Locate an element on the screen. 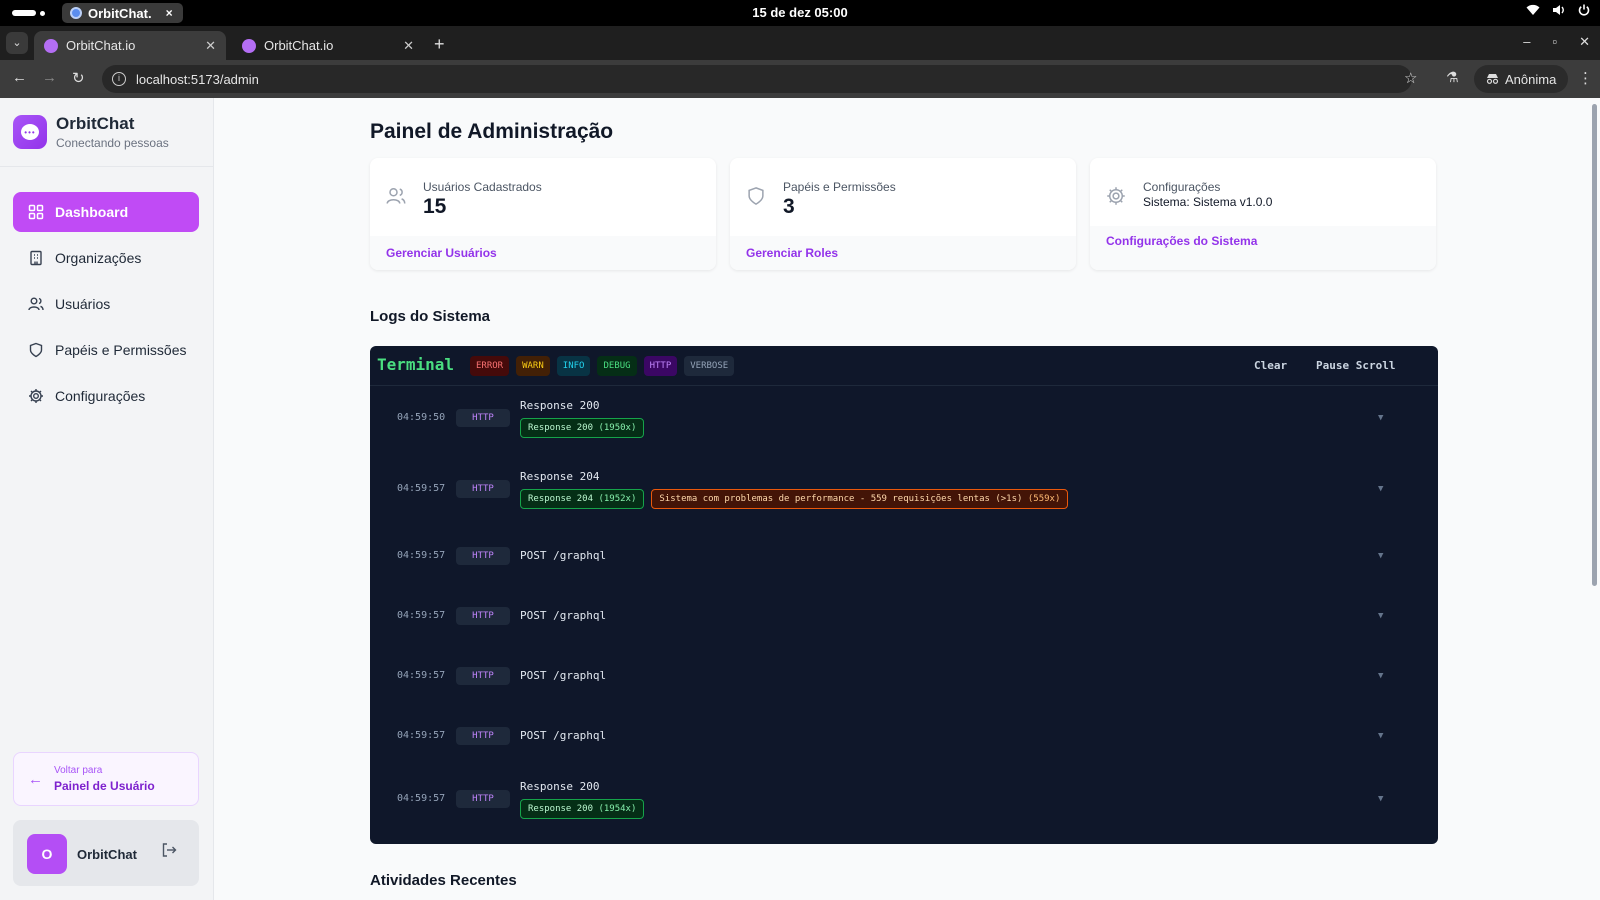 The width and height of the screenshot is (1600, 900). log-level-filters: ERROR WARN INFO DEBUG HTTP VERBOSE is located at coordinates (602, 366).